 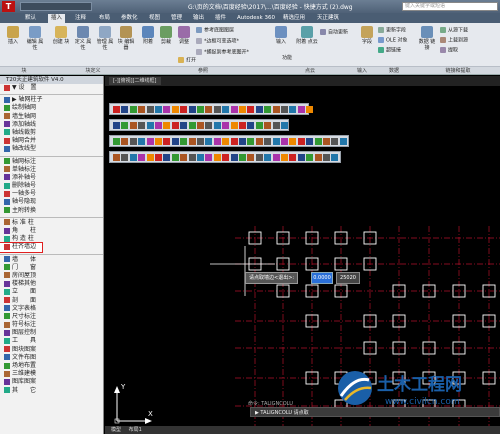 What do you see at coordinates (129, 18) in the screenshot?
I see `tab-parametric: 参数化` at bounding box center [129, 18].